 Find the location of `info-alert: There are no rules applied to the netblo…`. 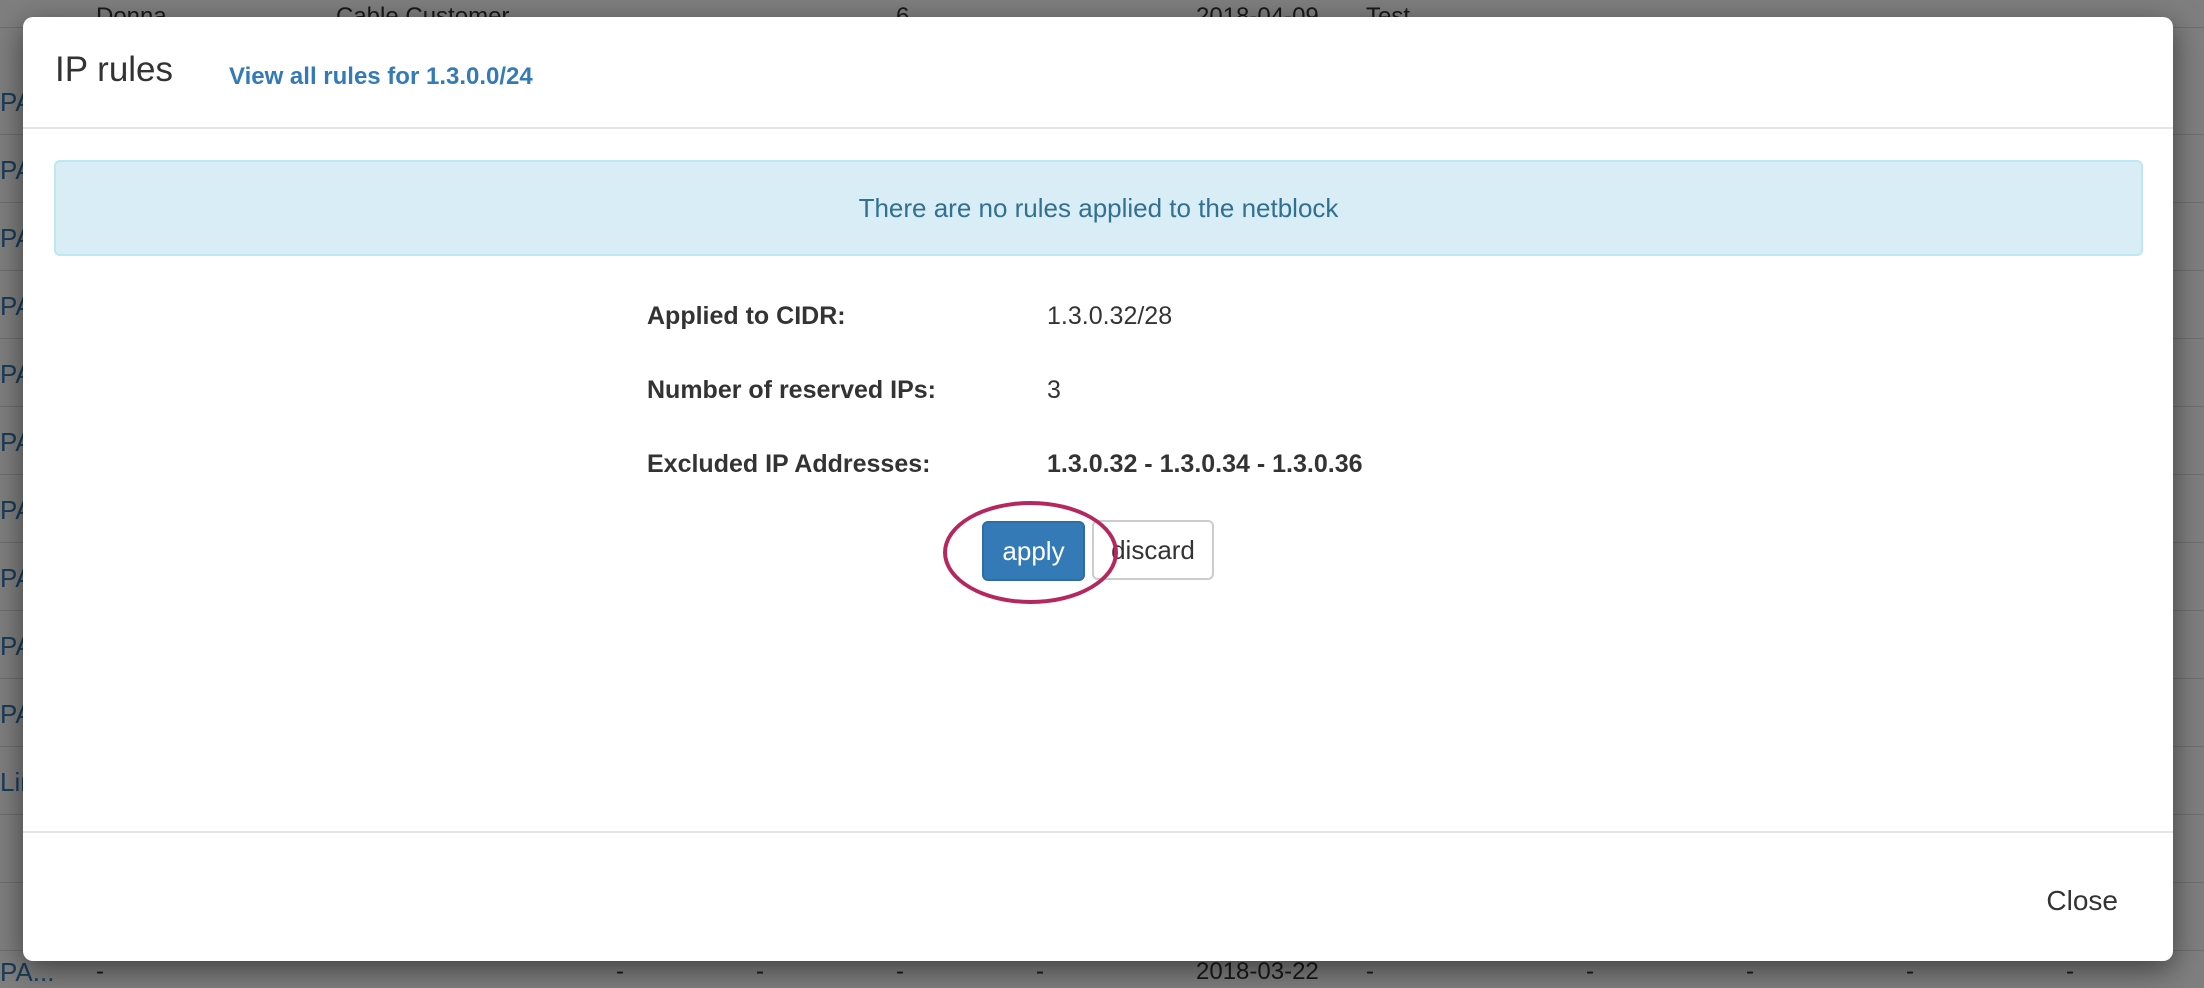

info-alert: There are no rules applied to the netblo… is located at coordinates (1098, 208).